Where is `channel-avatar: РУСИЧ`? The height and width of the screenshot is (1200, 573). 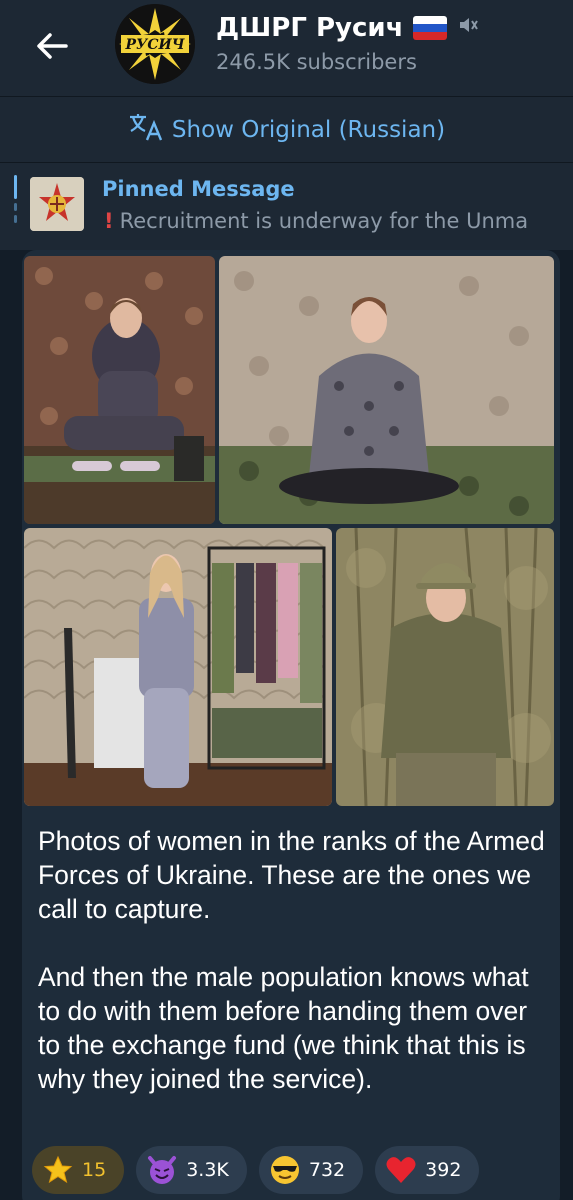
channel-avatar: РУСИЧ is located at coordinates (155, 44).